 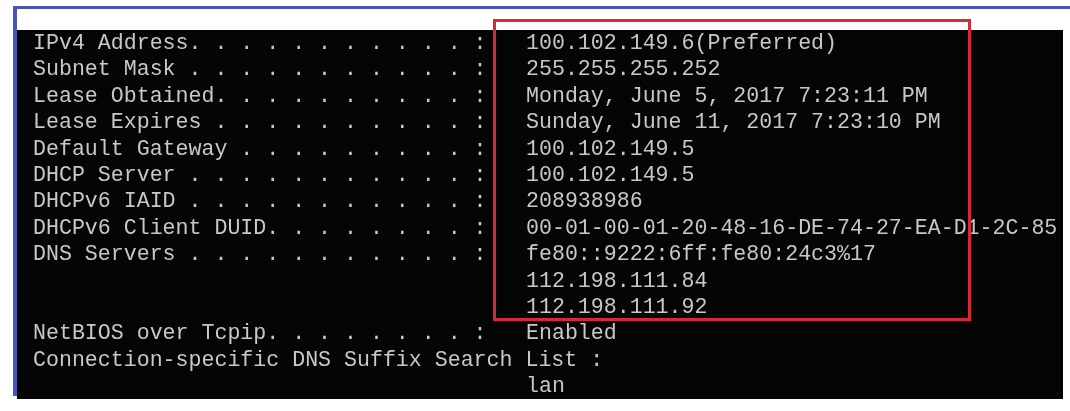 What do you see at coordinates (260, 254) in the screenshot?
I see `console-label: DNS Servers . . . . . . . . . . . :` at bounding box center [260, 254].